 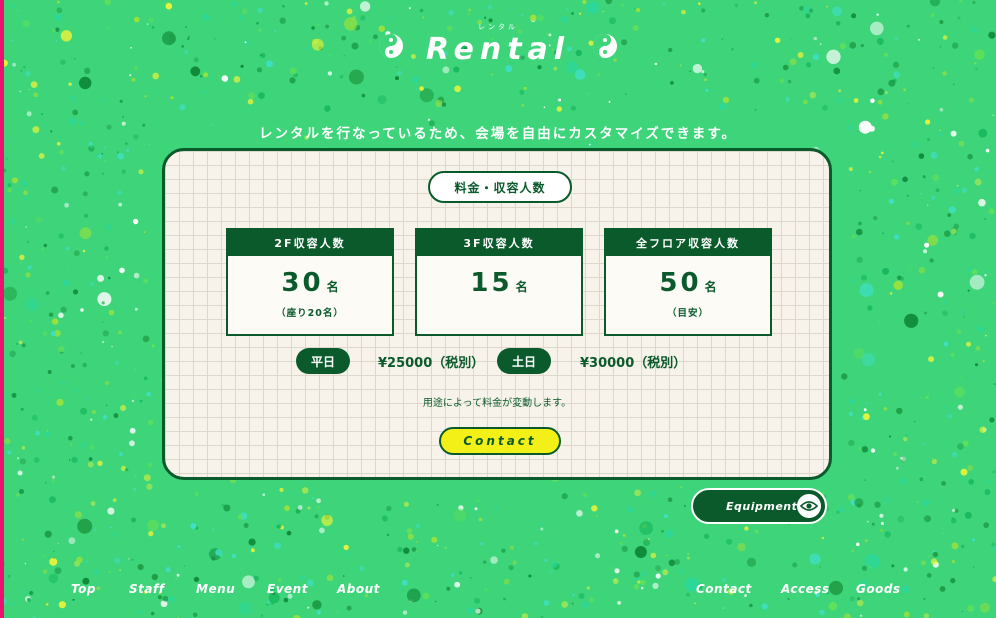 I want to click on nav-staff: Staff, so click(x=146, y=589).